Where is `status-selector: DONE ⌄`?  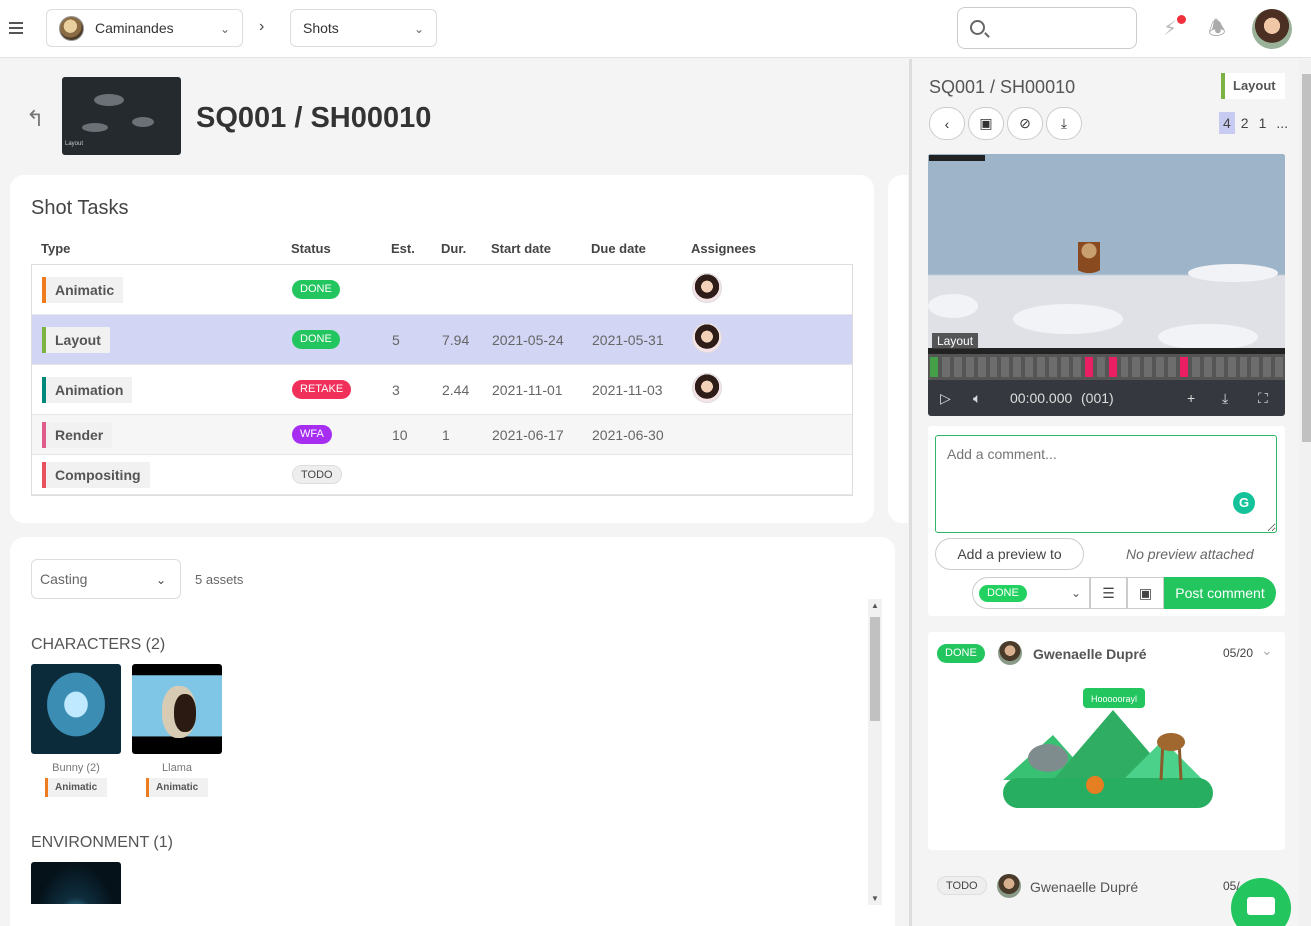
status-selector: DONE ⌄ is located at coordinates (1031, 593).